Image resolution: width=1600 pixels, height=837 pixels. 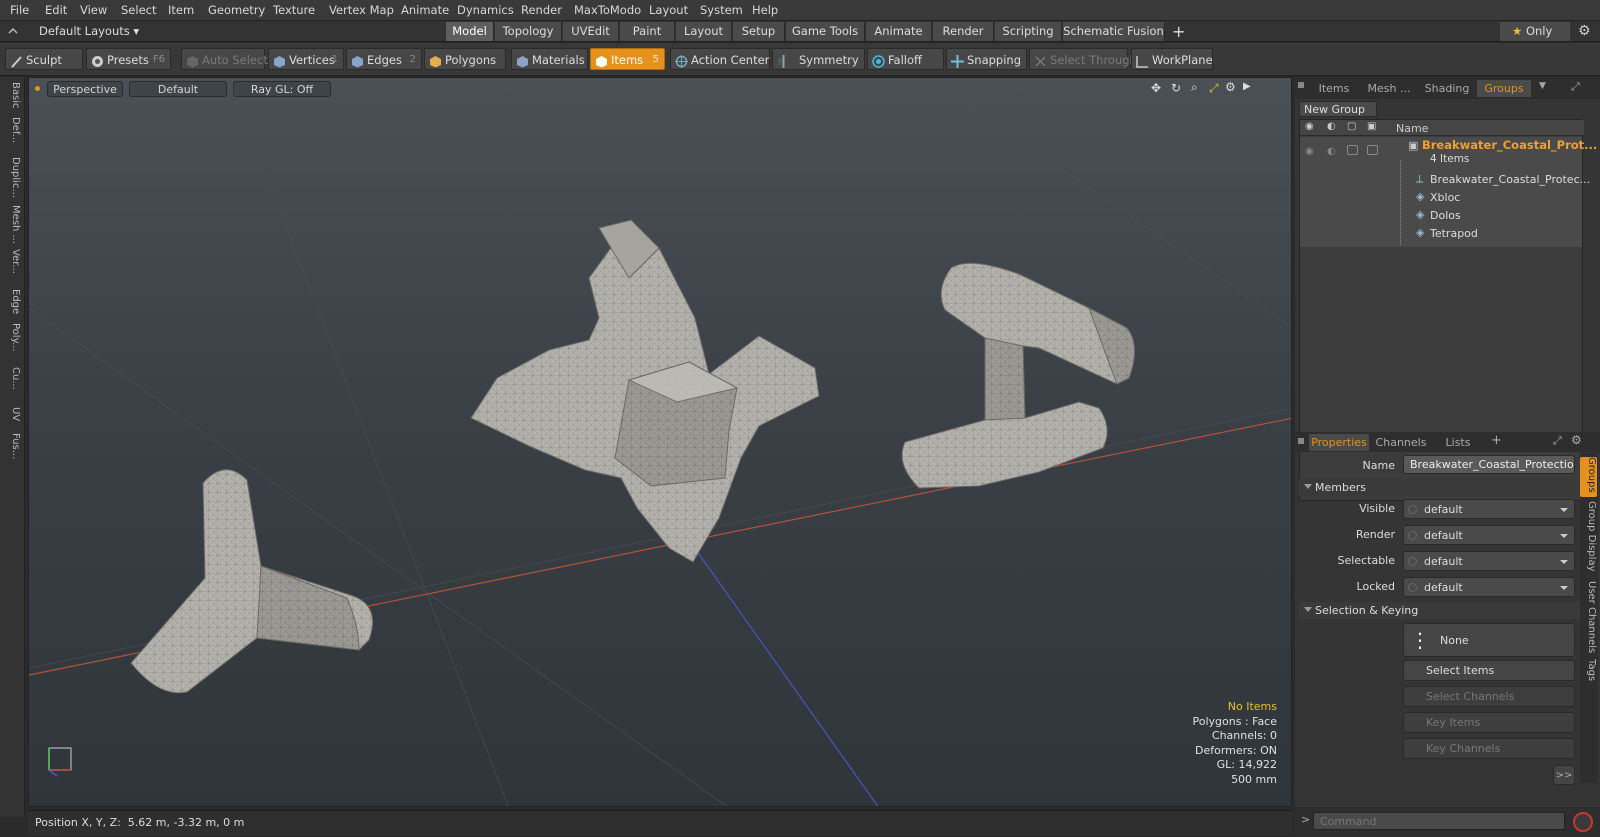 What do you see at coordinates (12, 418) in the screenshot?
I see `vtab-uv: UV` at bounding box center [12, 418].